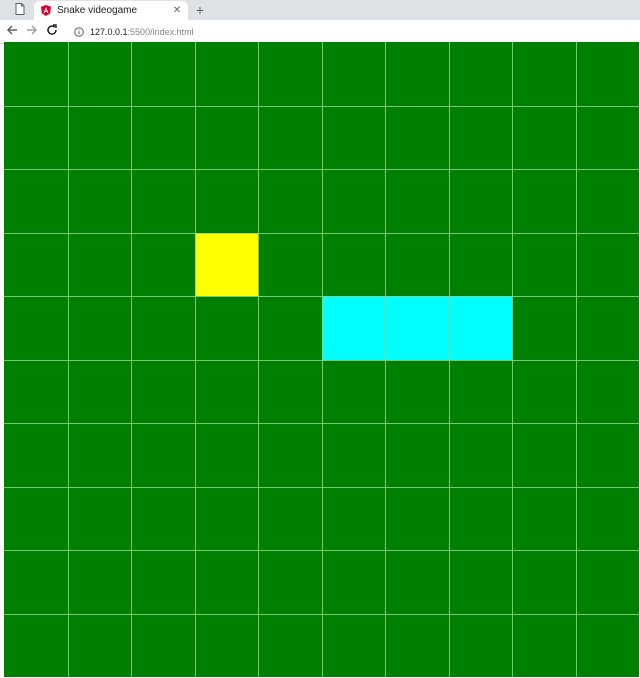 The height and width of the screenshot is (678, 640). Describe the element at coordinates (320, 10) in the screenshot. I see `tab-strip: Snake videogame ✕ +` at that location.